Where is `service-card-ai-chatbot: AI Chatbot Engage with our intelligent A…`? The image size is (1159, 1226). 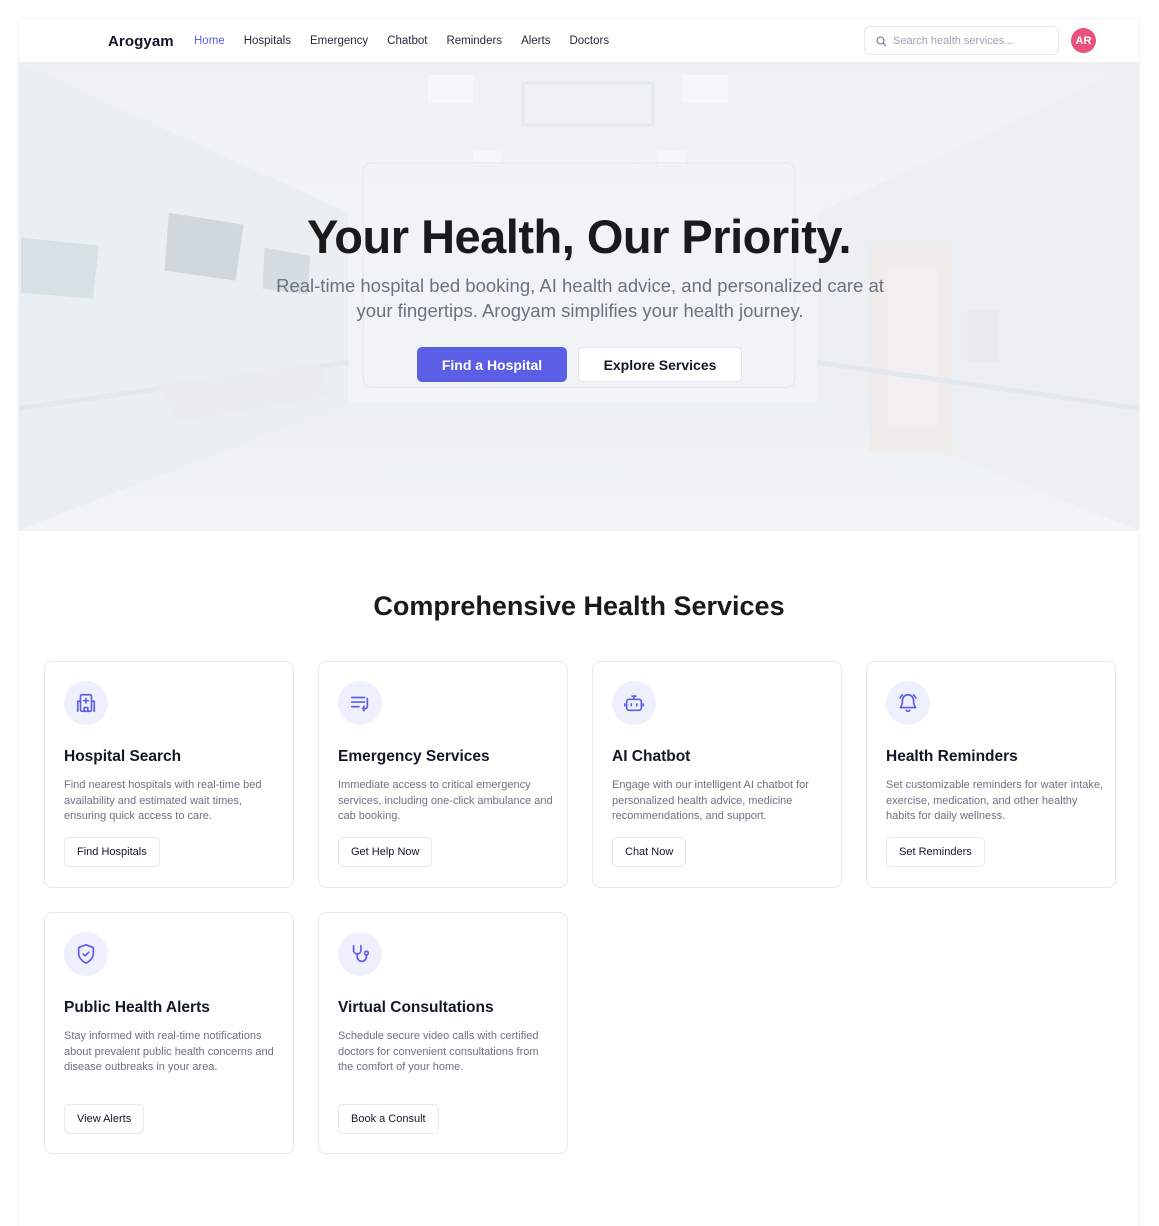
service-card-ai-chatbot: AI Chatbot Engage with our intelligent A… is located at coordinates (717, 774).